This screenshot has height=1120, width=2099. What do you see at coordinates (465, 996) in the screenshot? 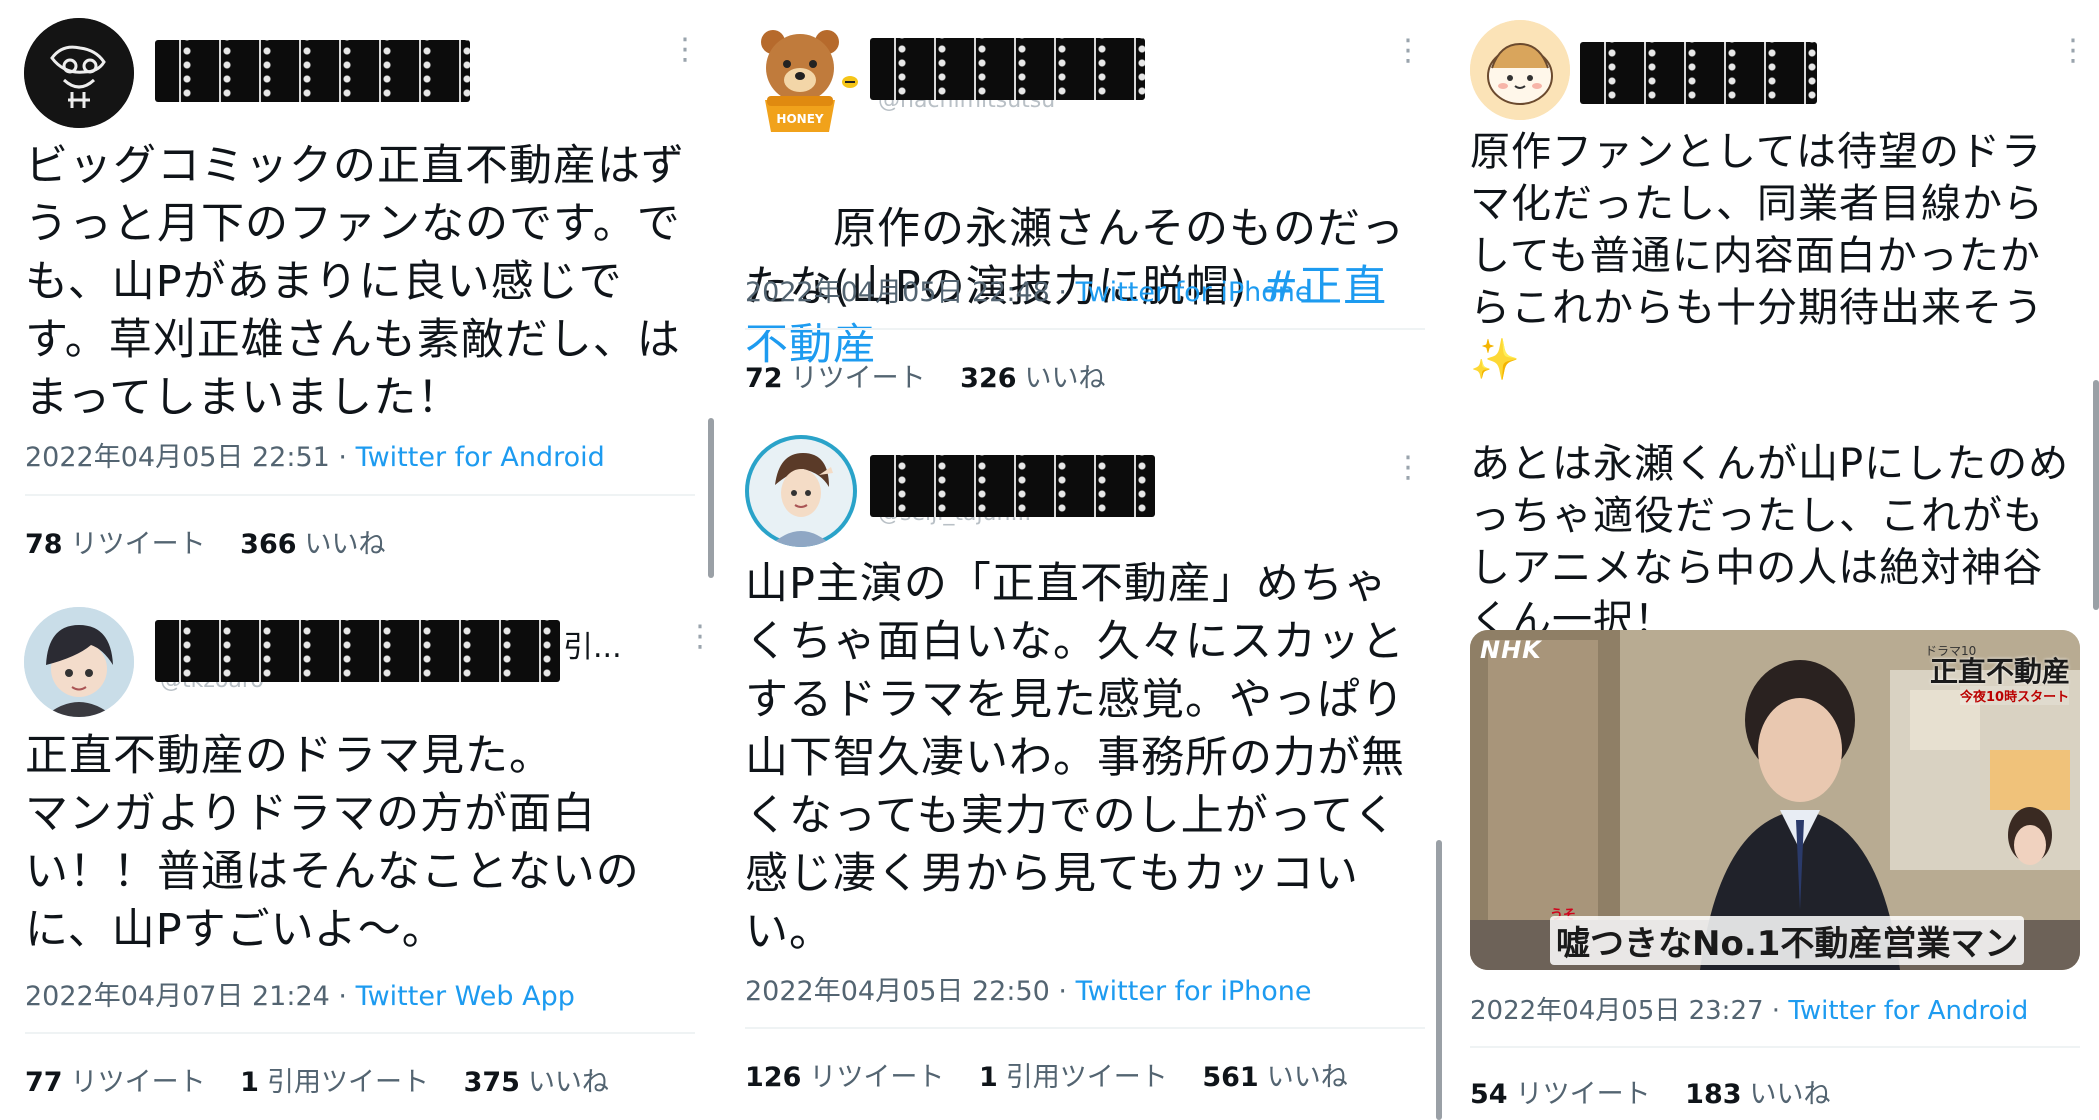
I see `tweet-source-link: Twitter Web App` at bounding box center [465, 996].